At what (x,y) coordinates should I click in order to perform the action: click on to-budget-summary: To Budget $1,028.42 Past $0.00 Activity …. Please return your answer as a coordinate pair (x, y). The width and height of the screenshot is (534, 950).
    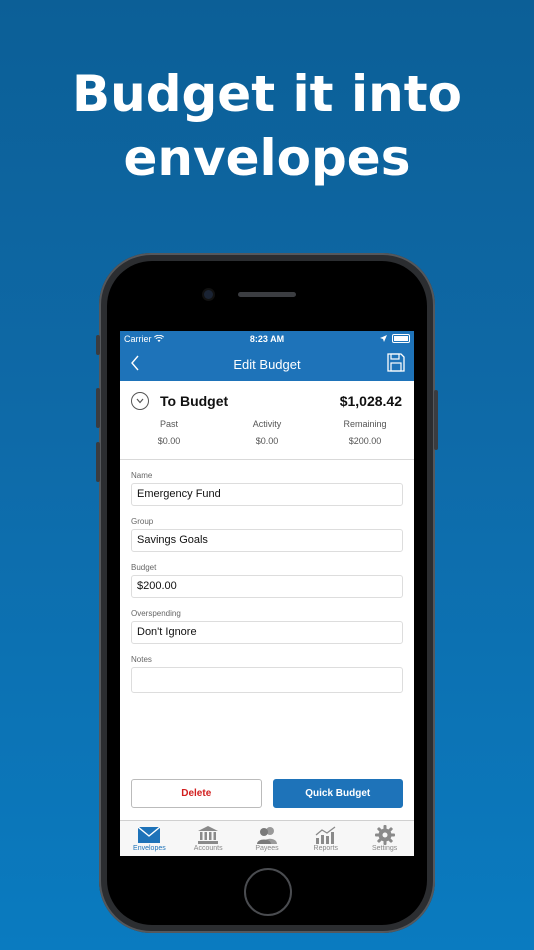
    Looking at the image, I should click on (267, 420).